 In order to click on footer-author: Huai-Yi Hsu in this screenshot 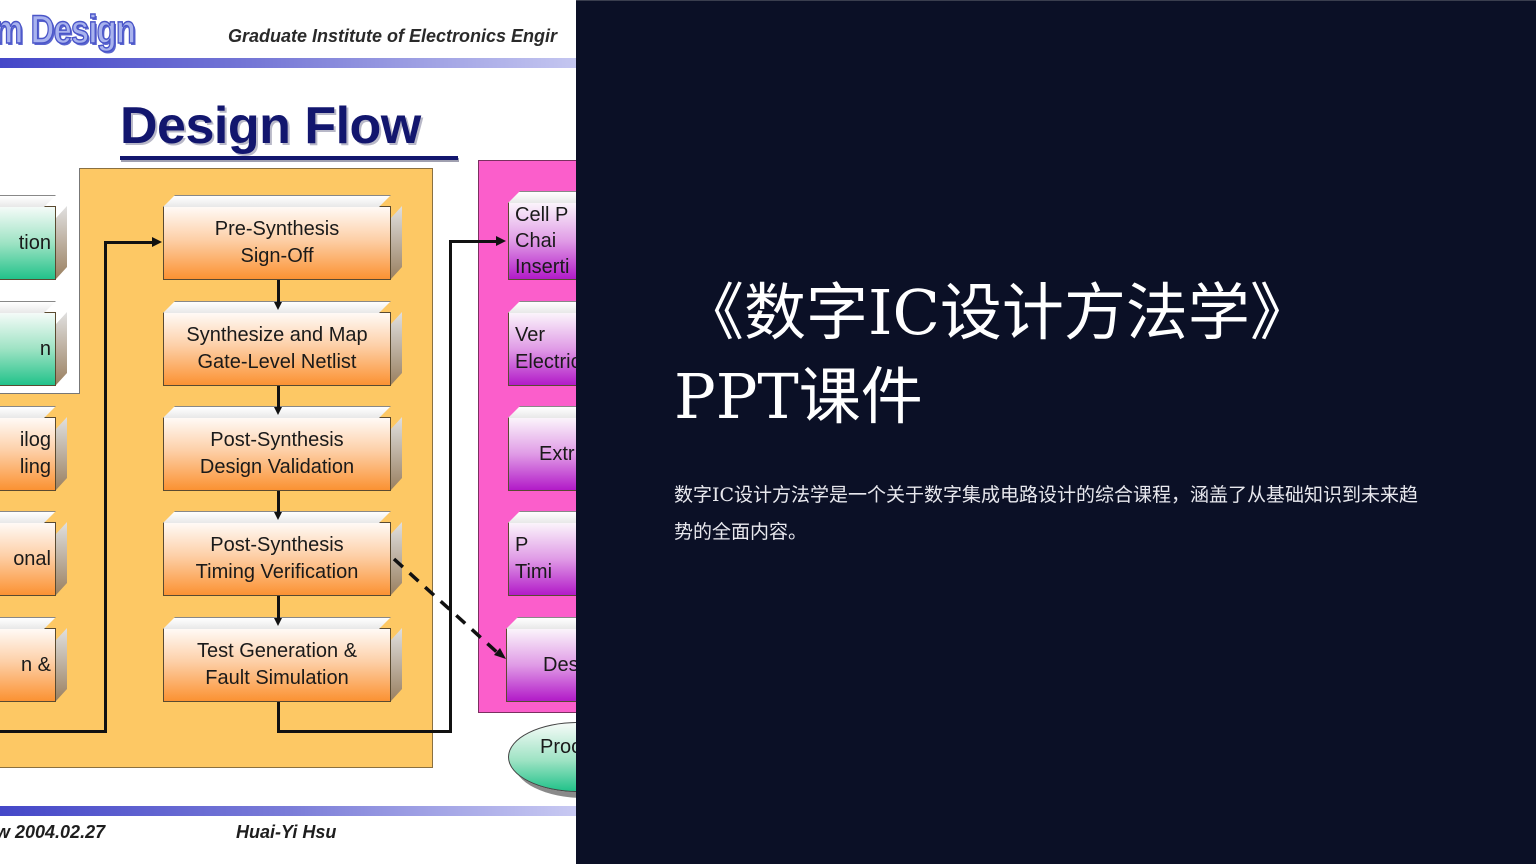, I will do `click(286, 832)`.